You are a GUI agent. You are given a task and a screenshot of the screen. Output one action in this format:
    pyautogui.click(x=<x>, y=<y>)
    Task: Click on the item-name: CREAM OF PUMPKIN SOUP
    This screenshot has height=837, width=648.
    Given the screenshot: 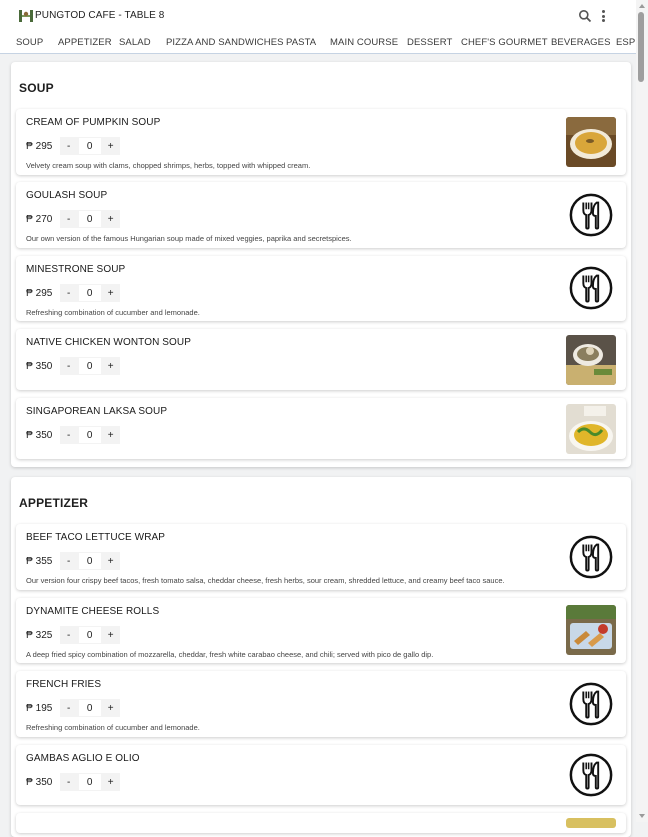 What is the action you would take?
    pyautogui.click(x=93, y=122)
    